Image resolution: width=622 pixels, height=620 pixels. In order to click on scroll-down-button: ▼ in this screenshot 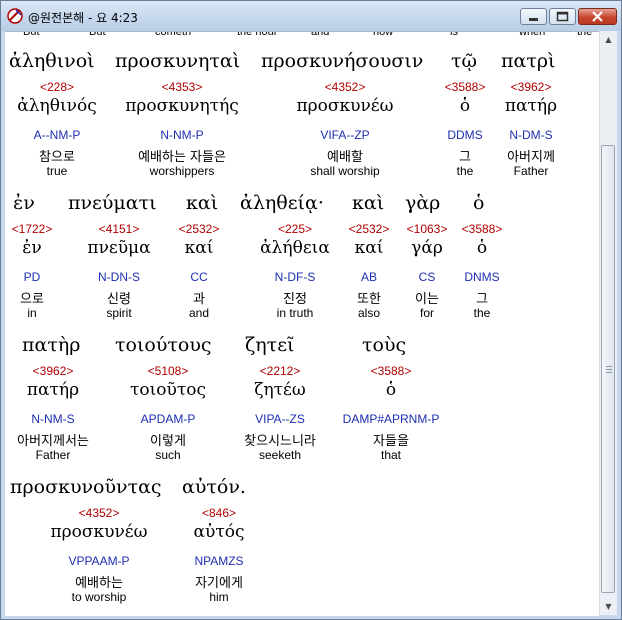, I will do `click(608, 606)`.